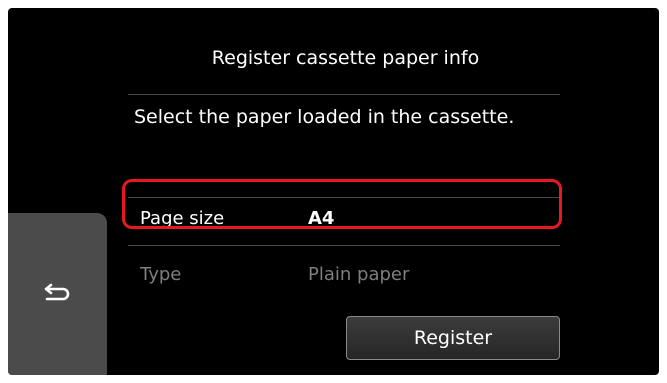 The image size is (667, 383). I want to click on page-size-value: A4, so click(321, 218).